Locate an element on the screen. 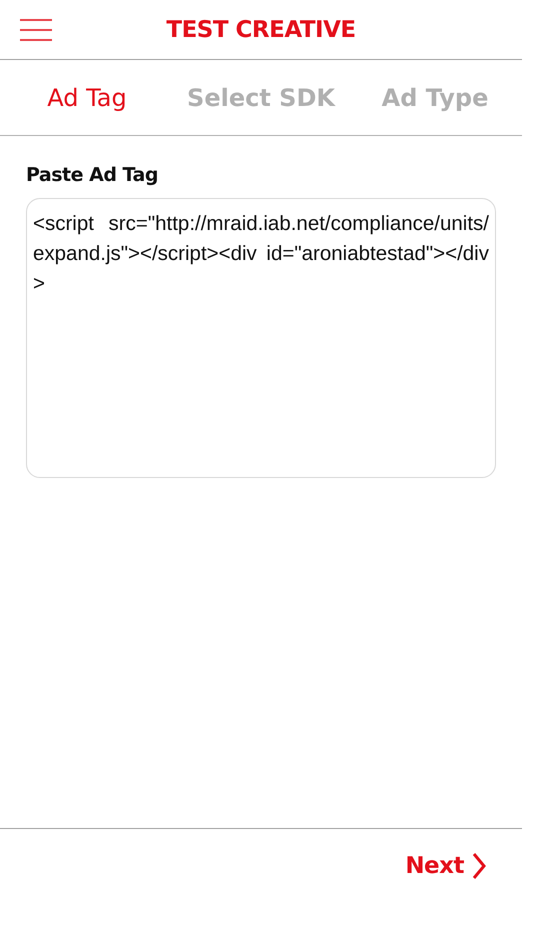  chevron-right-icon is located at coordinates (479, 866).